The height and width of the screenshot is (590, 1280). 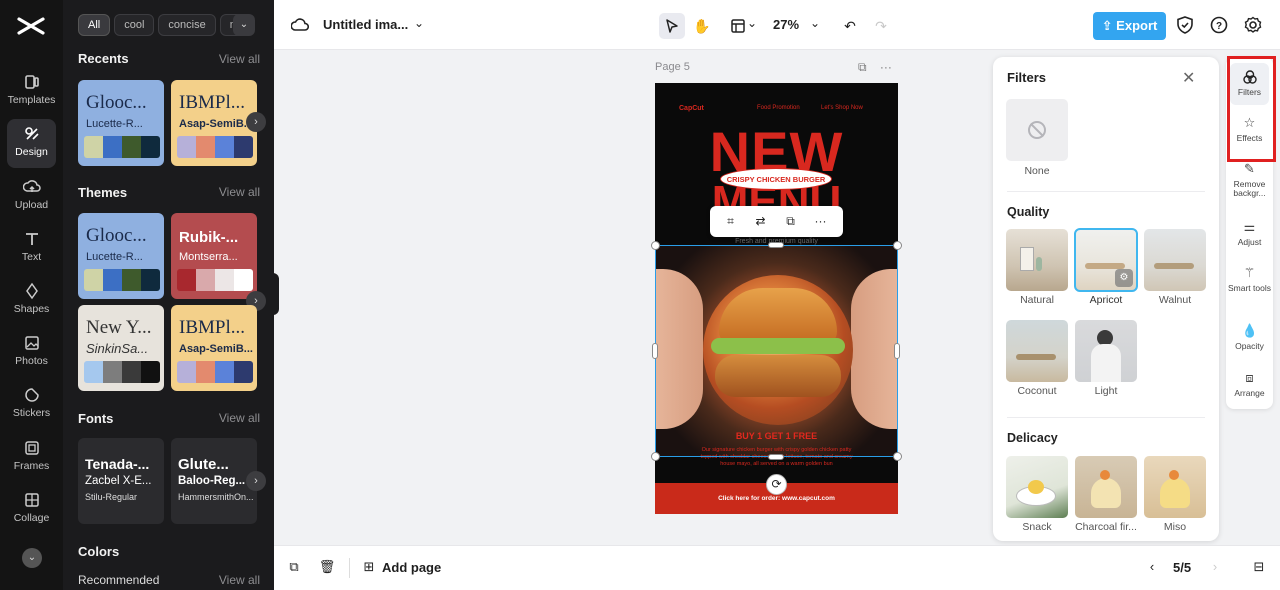 I want to click on help-icon: ?, so click(x=1219, y=25).